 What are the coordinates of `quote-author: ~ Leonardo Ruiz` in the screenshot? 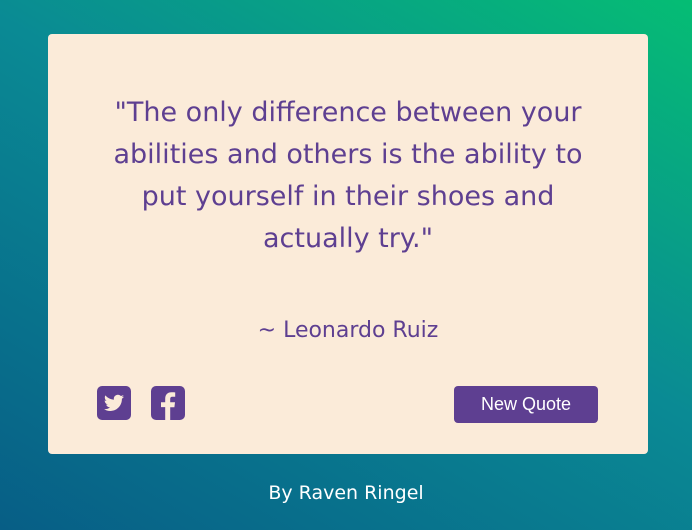 It's located at (348, 330).